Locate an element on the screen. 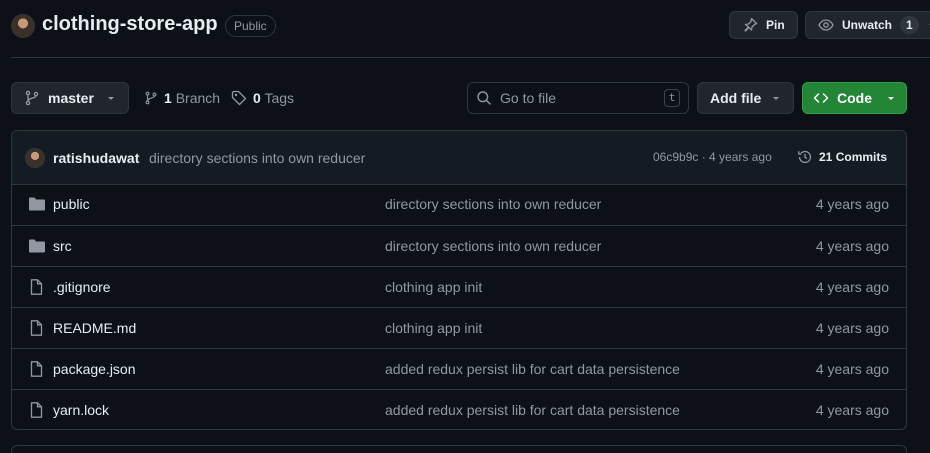 The width and height of the screenshot is (930, 453). tag-label: Tags is located at coordinates (279, 98).